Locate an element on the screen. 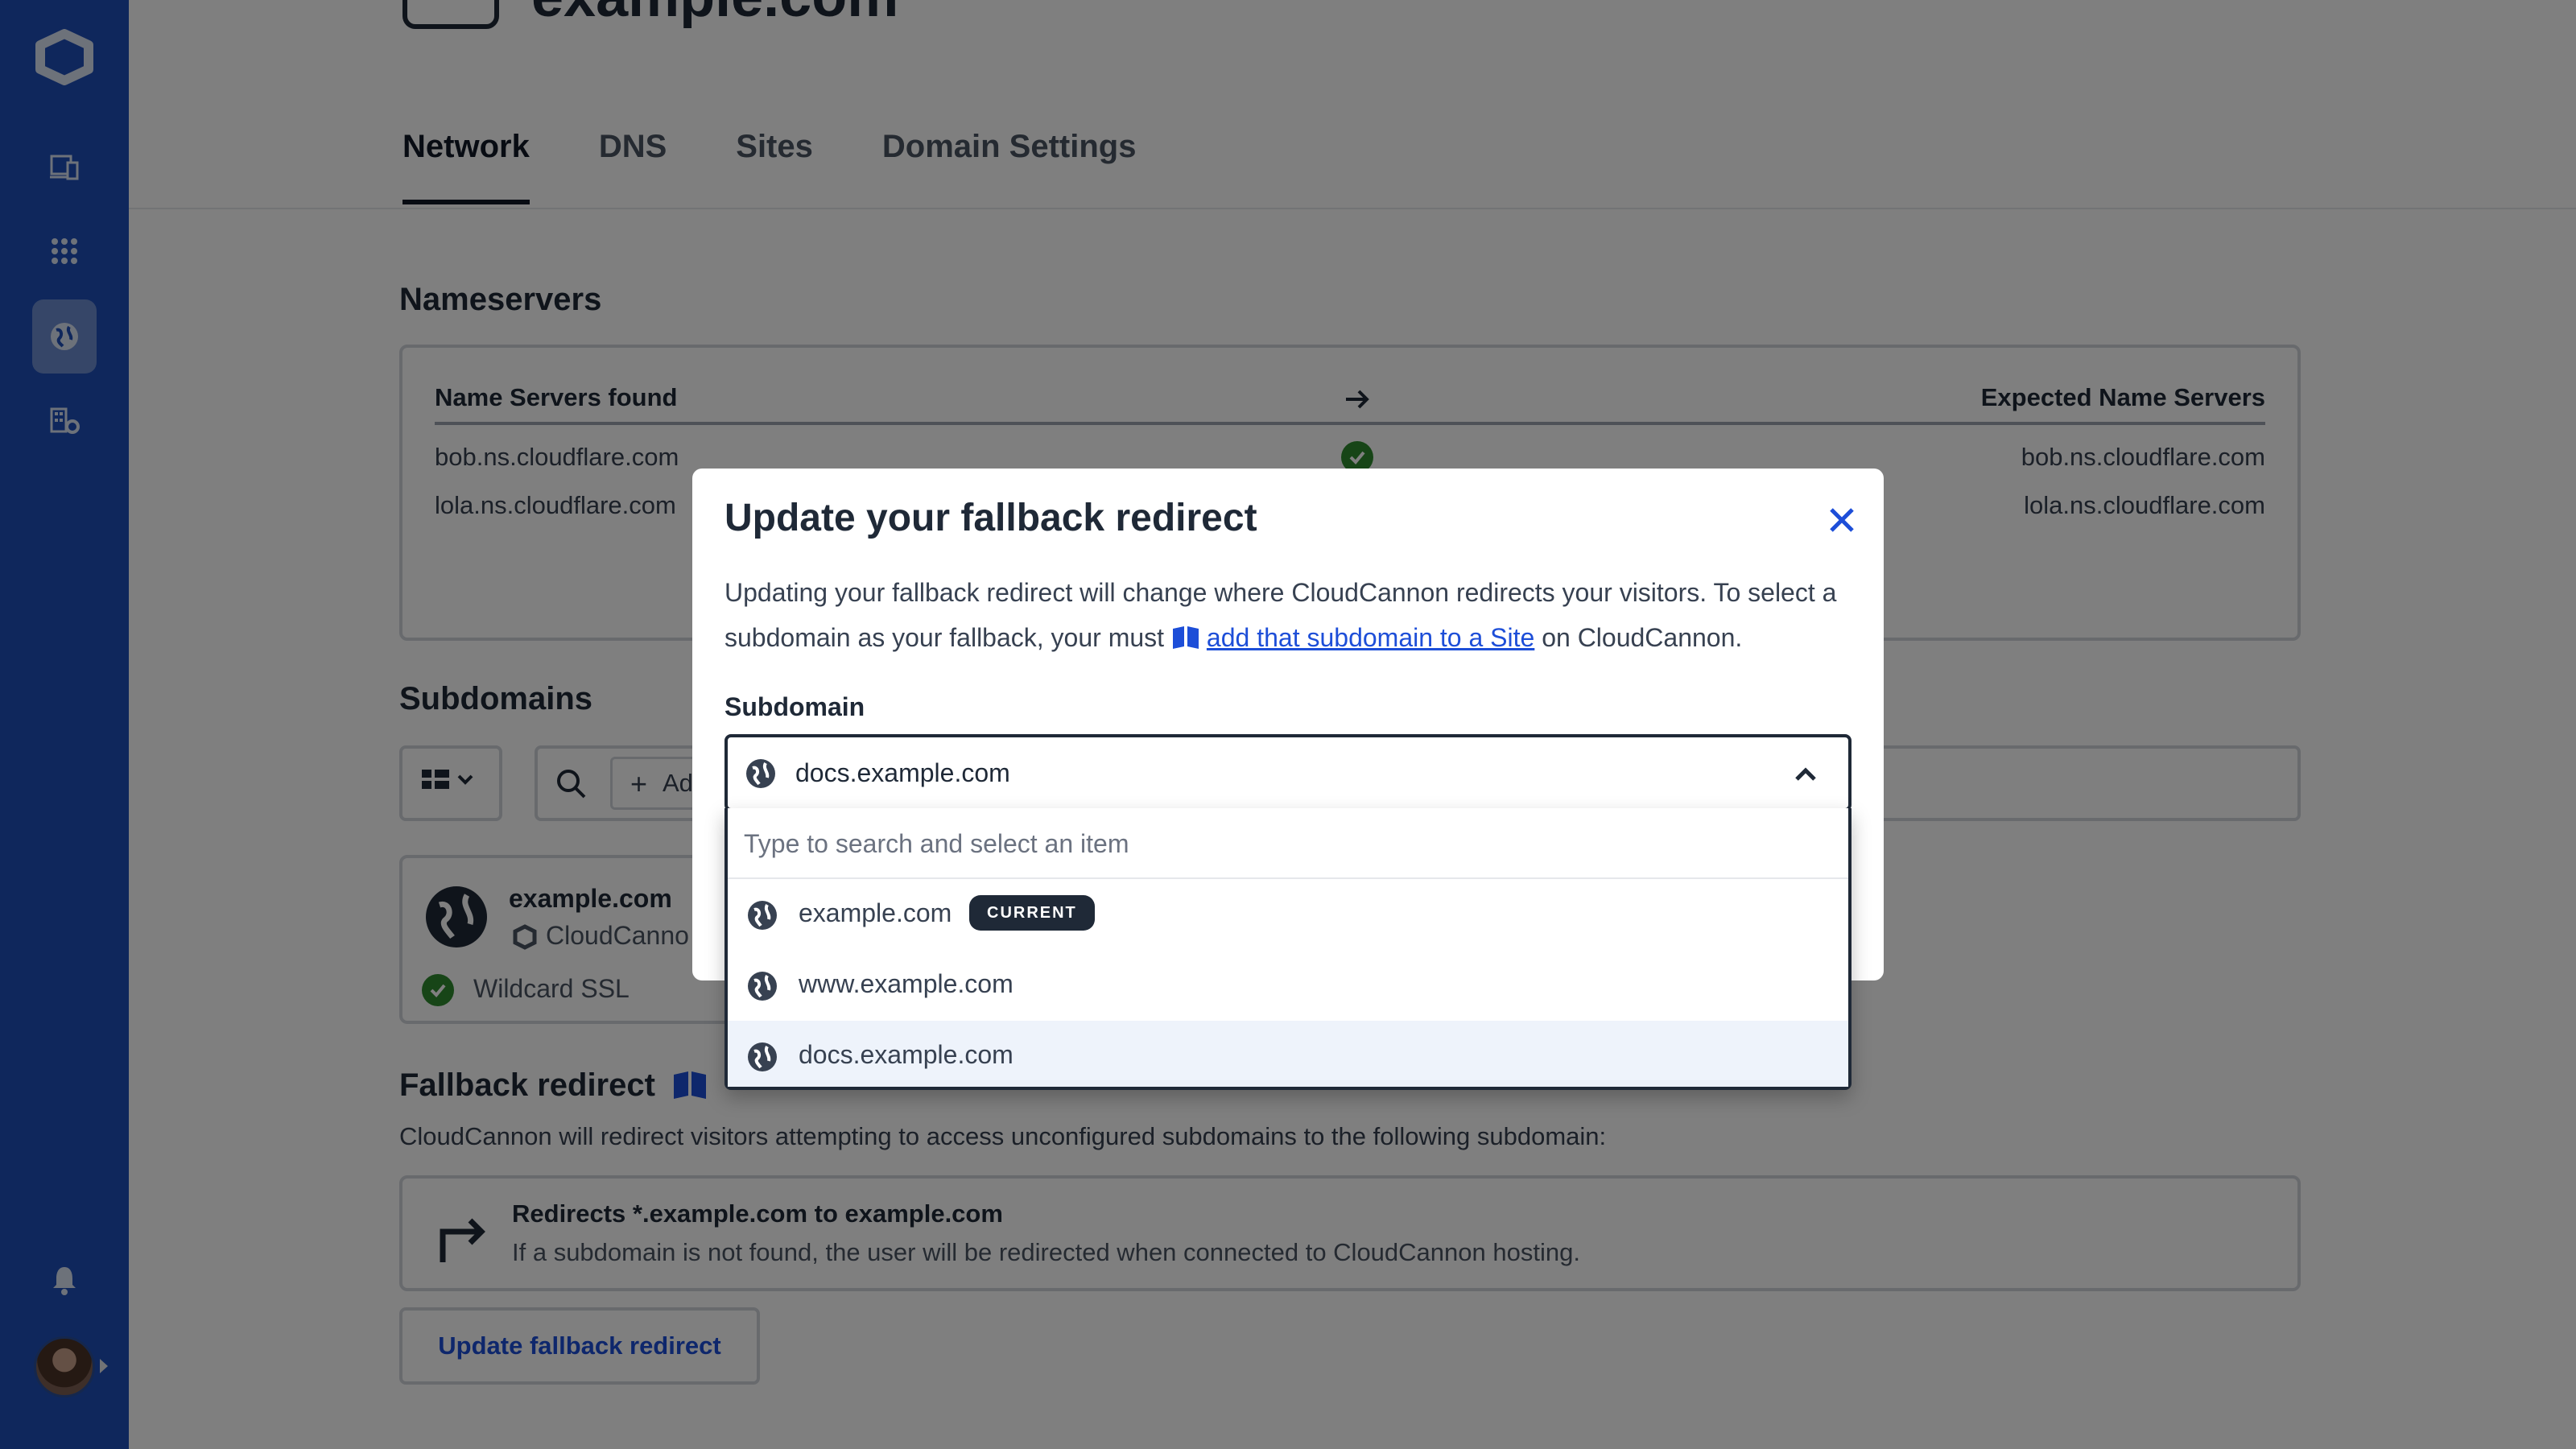 This screenshot has width=2576, height=1449. dropdown-option: www.example.com is located at coordinates (1288, 985).